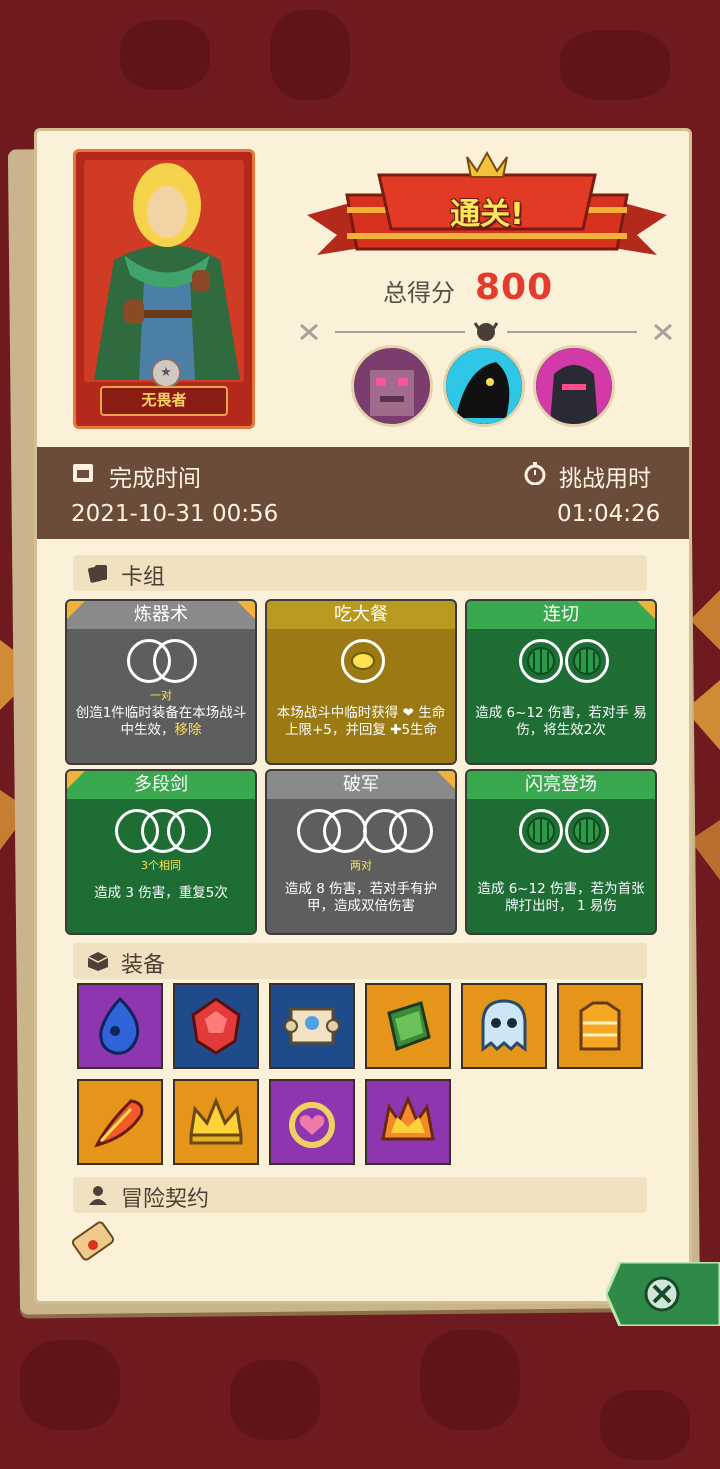 Image resolution: width=720 pixels, height=1469 pixels. I want to click on card-desc-keyword: 移除, so click(188, 730).